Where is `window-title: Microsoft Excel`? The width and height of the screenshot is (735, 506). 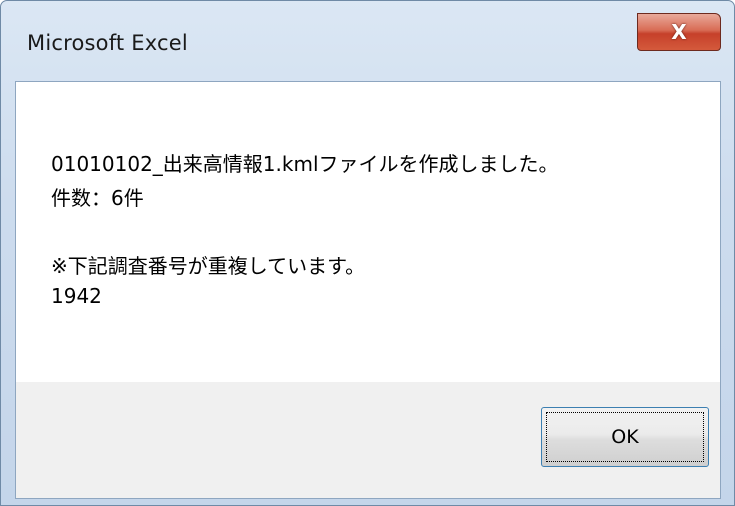
window-title: Microsoft Excel is located at coordinates (107, 43).